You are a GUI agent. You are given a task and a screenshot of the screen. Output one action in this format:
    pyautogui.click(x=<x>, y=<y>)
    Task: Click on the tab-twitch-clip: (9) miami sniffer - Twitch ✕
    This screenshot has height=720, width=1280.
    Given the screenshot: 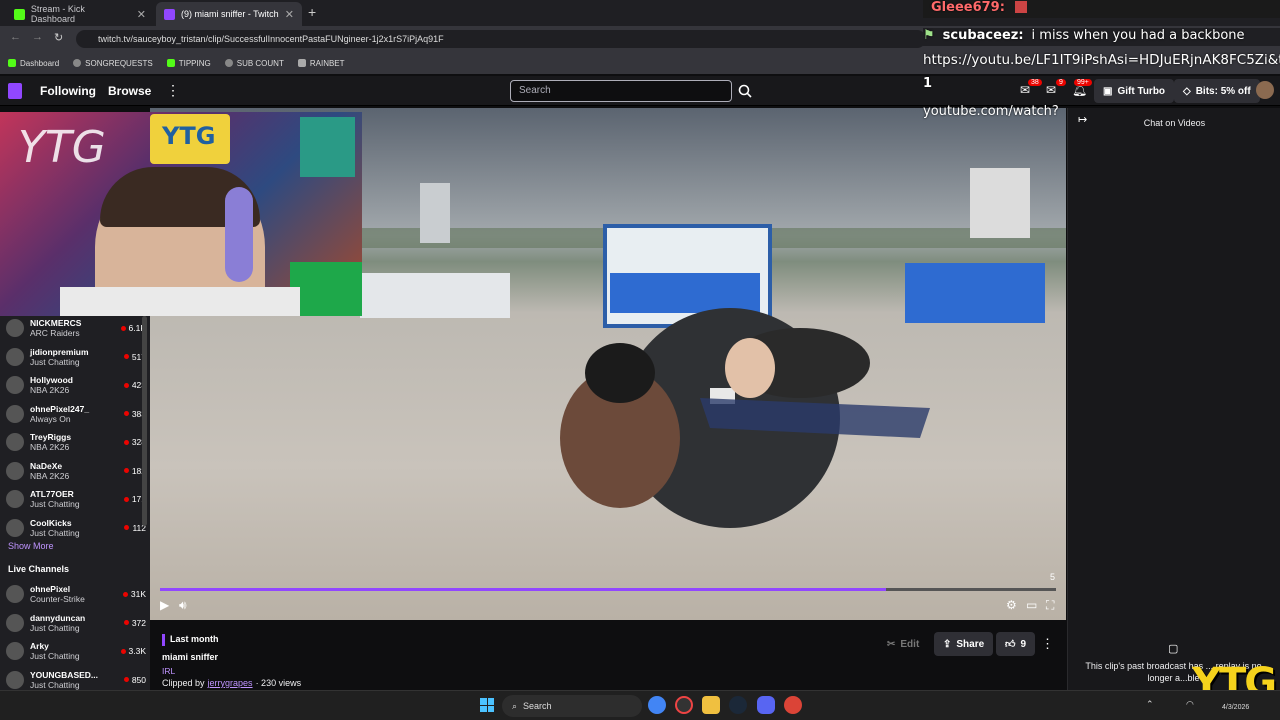 What is the action you would take?
    pyautogui.click(x=229, y=14)
    